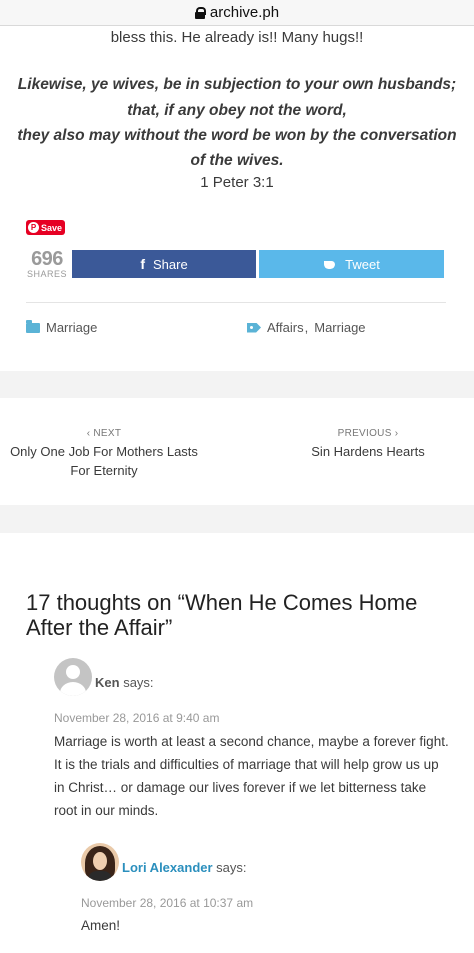  Describe the element at coordinates (33, 326) in the screenshot. I see `folder-icon` at that location.